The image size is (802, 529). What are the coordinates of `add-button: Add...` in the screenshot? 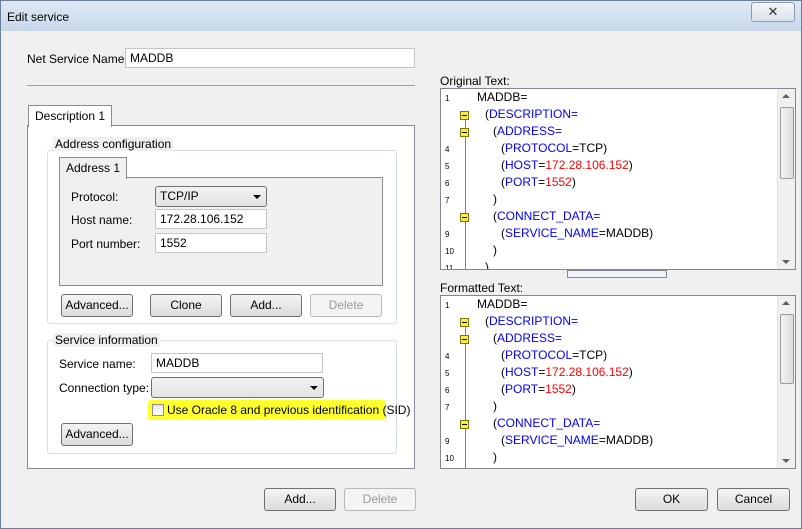 It's located at (300, 499).